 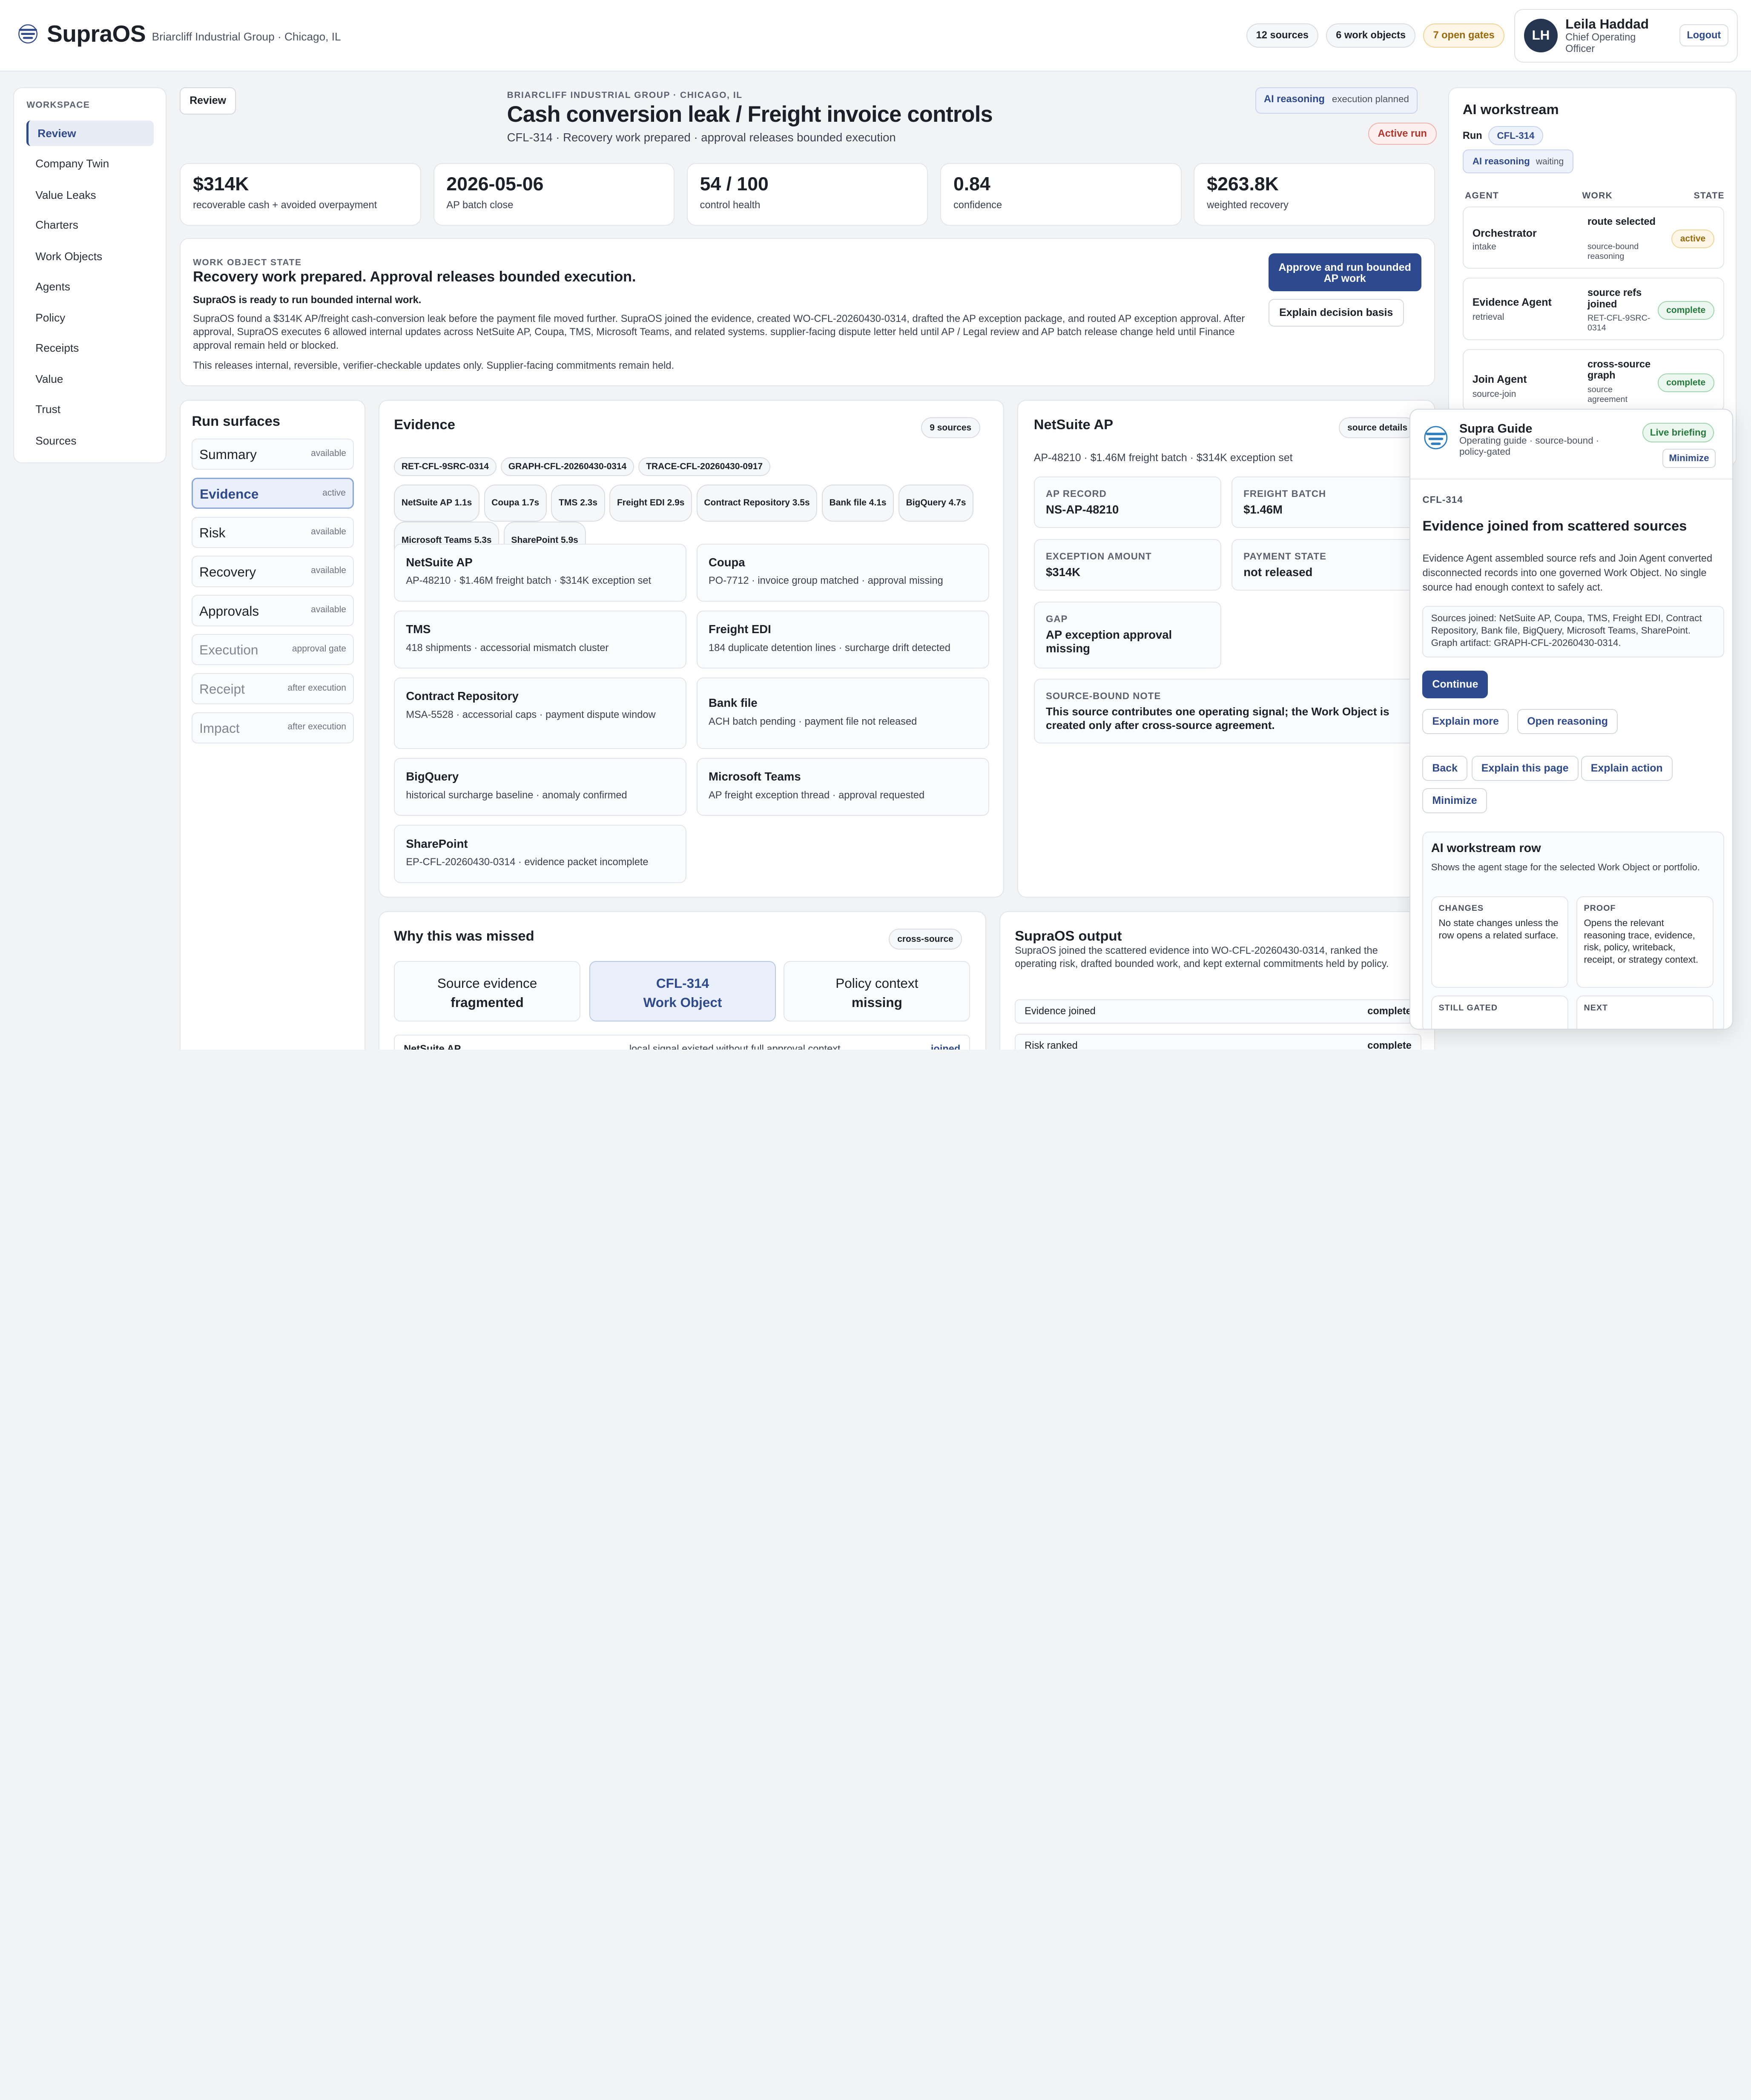 I want to click on surface-approvals: Approvals available, so click(x=273, y=610).